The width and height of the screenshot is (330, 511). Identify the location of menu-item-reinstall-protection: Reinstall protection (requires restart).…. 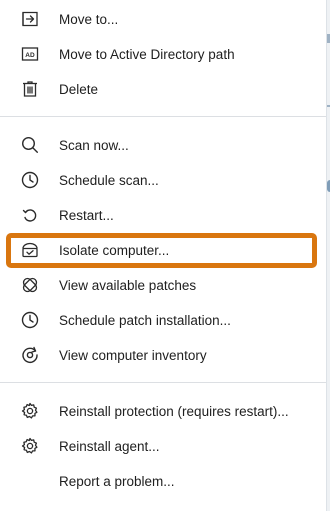
(163, 411).